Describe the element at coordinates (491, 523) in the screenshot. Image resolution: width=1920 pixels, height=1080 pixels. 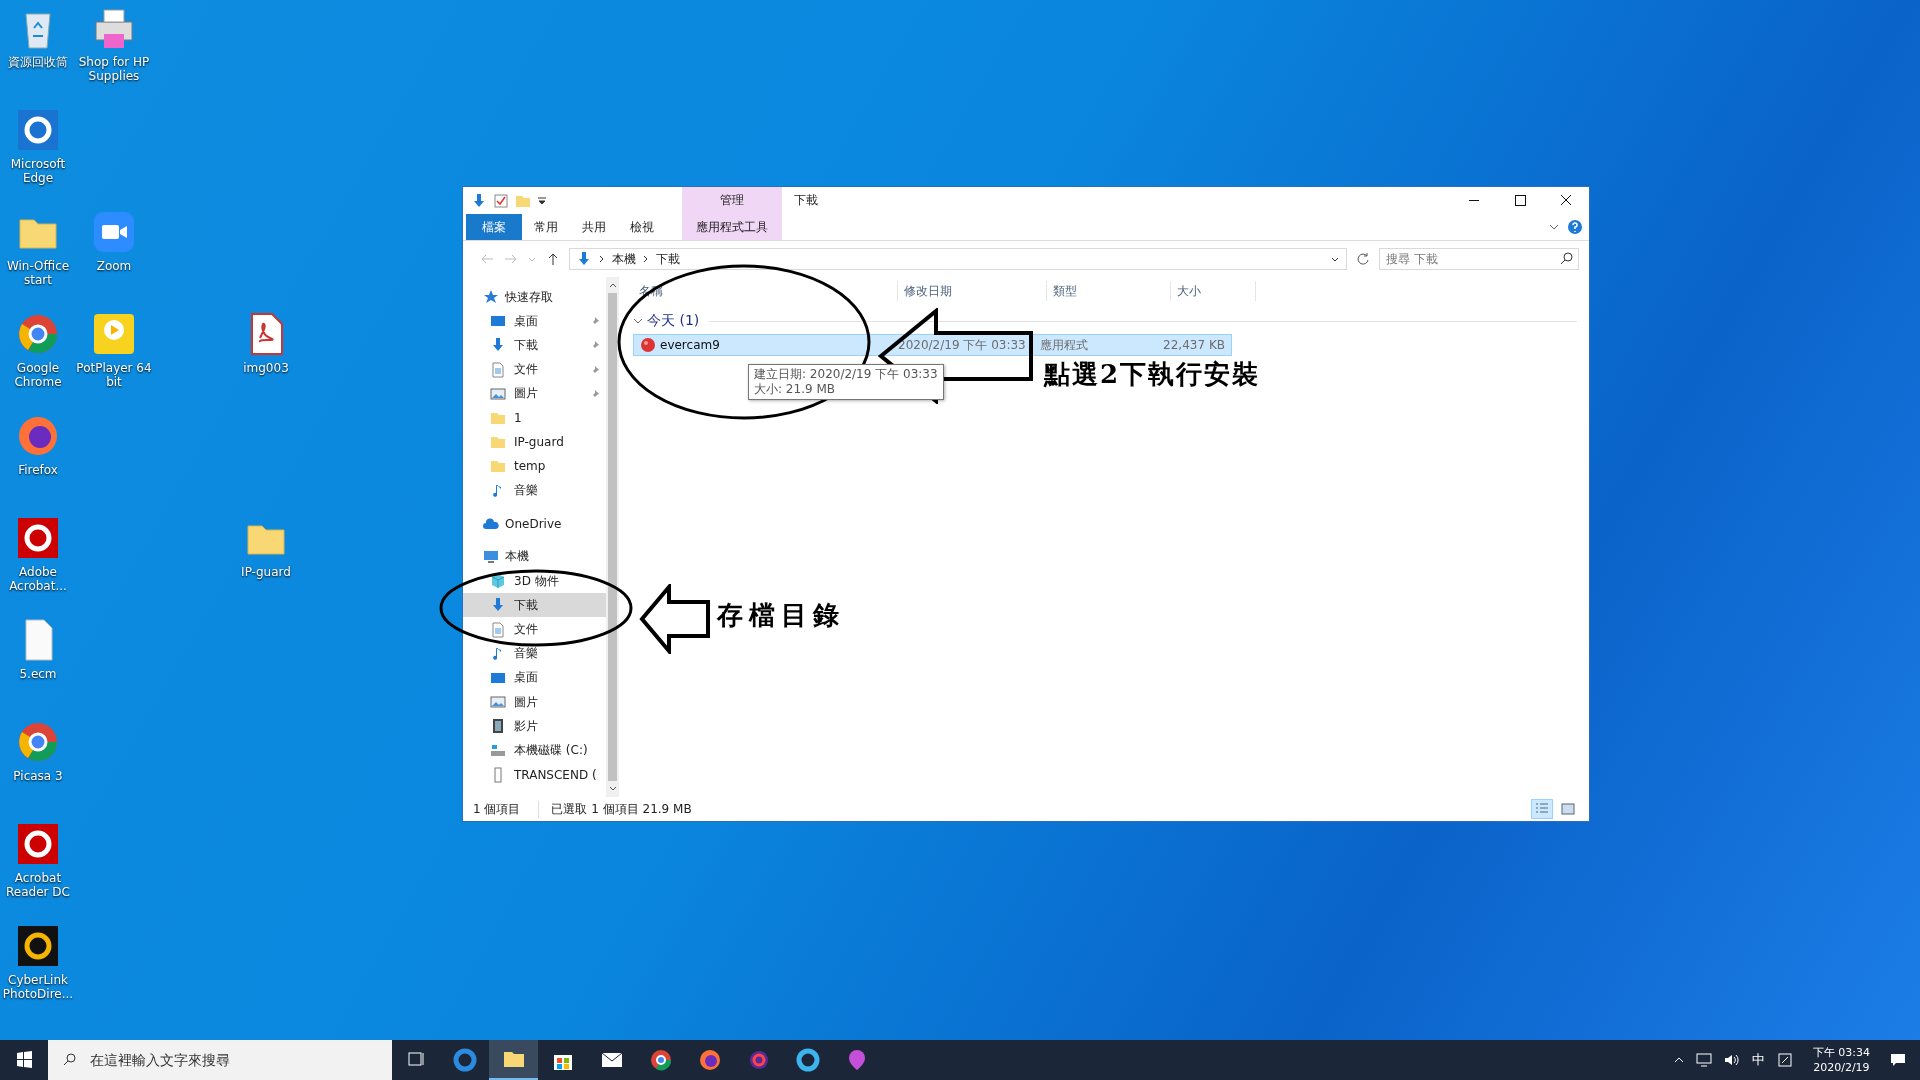
I see `cloud-icon` at that location.